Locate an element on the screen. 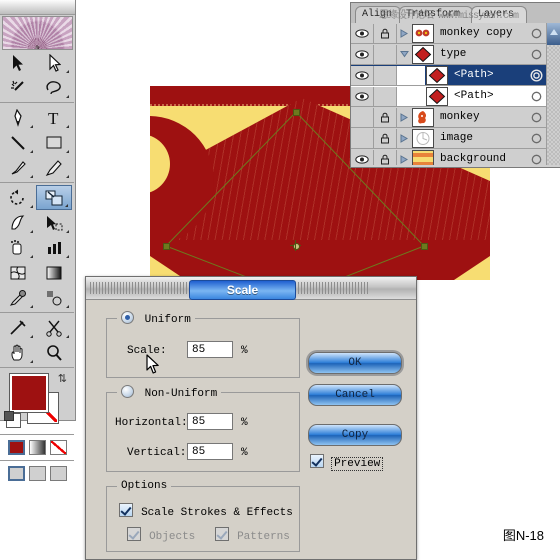  eyedropper-tool is located at coordinates (18, 297).